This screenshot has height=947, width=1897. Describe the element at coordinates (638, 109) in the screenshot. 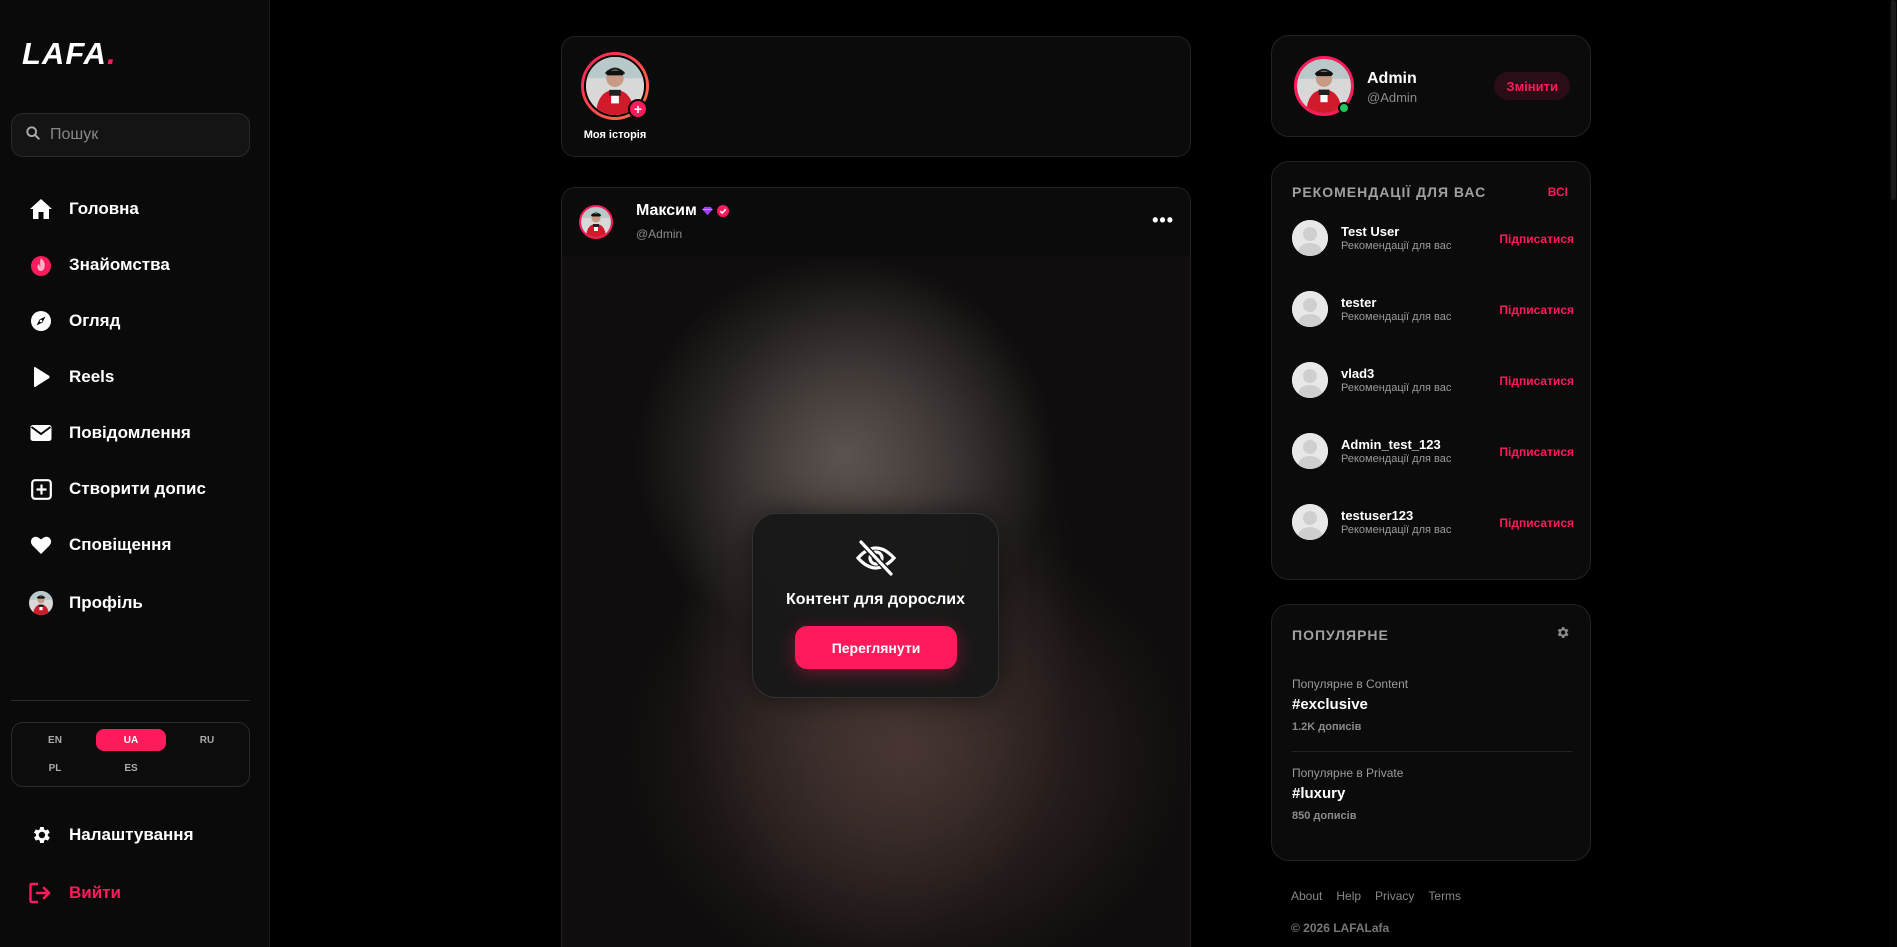

I see `add-story-button: +` at that location.